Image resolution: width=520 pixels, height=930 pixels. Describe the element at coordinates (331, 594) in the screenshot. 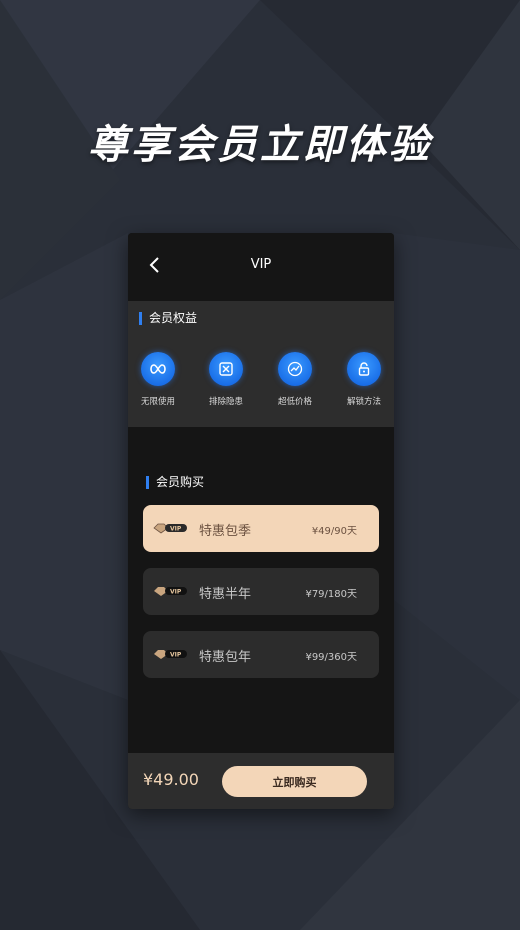

I see `plan-price: ¥79/180天` at that location.